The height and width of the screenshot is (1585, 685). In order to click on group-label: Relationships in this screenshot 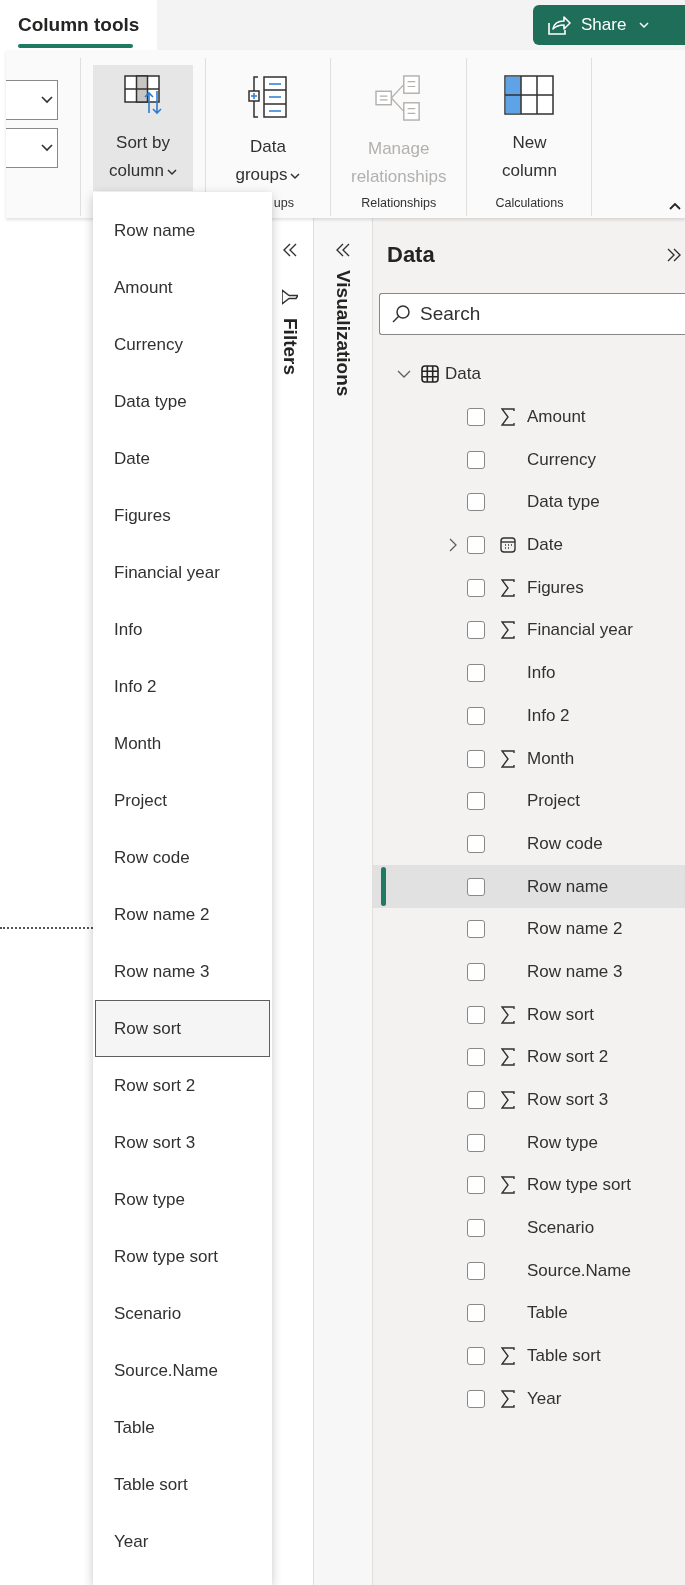, I will do `click(399, 203)`.